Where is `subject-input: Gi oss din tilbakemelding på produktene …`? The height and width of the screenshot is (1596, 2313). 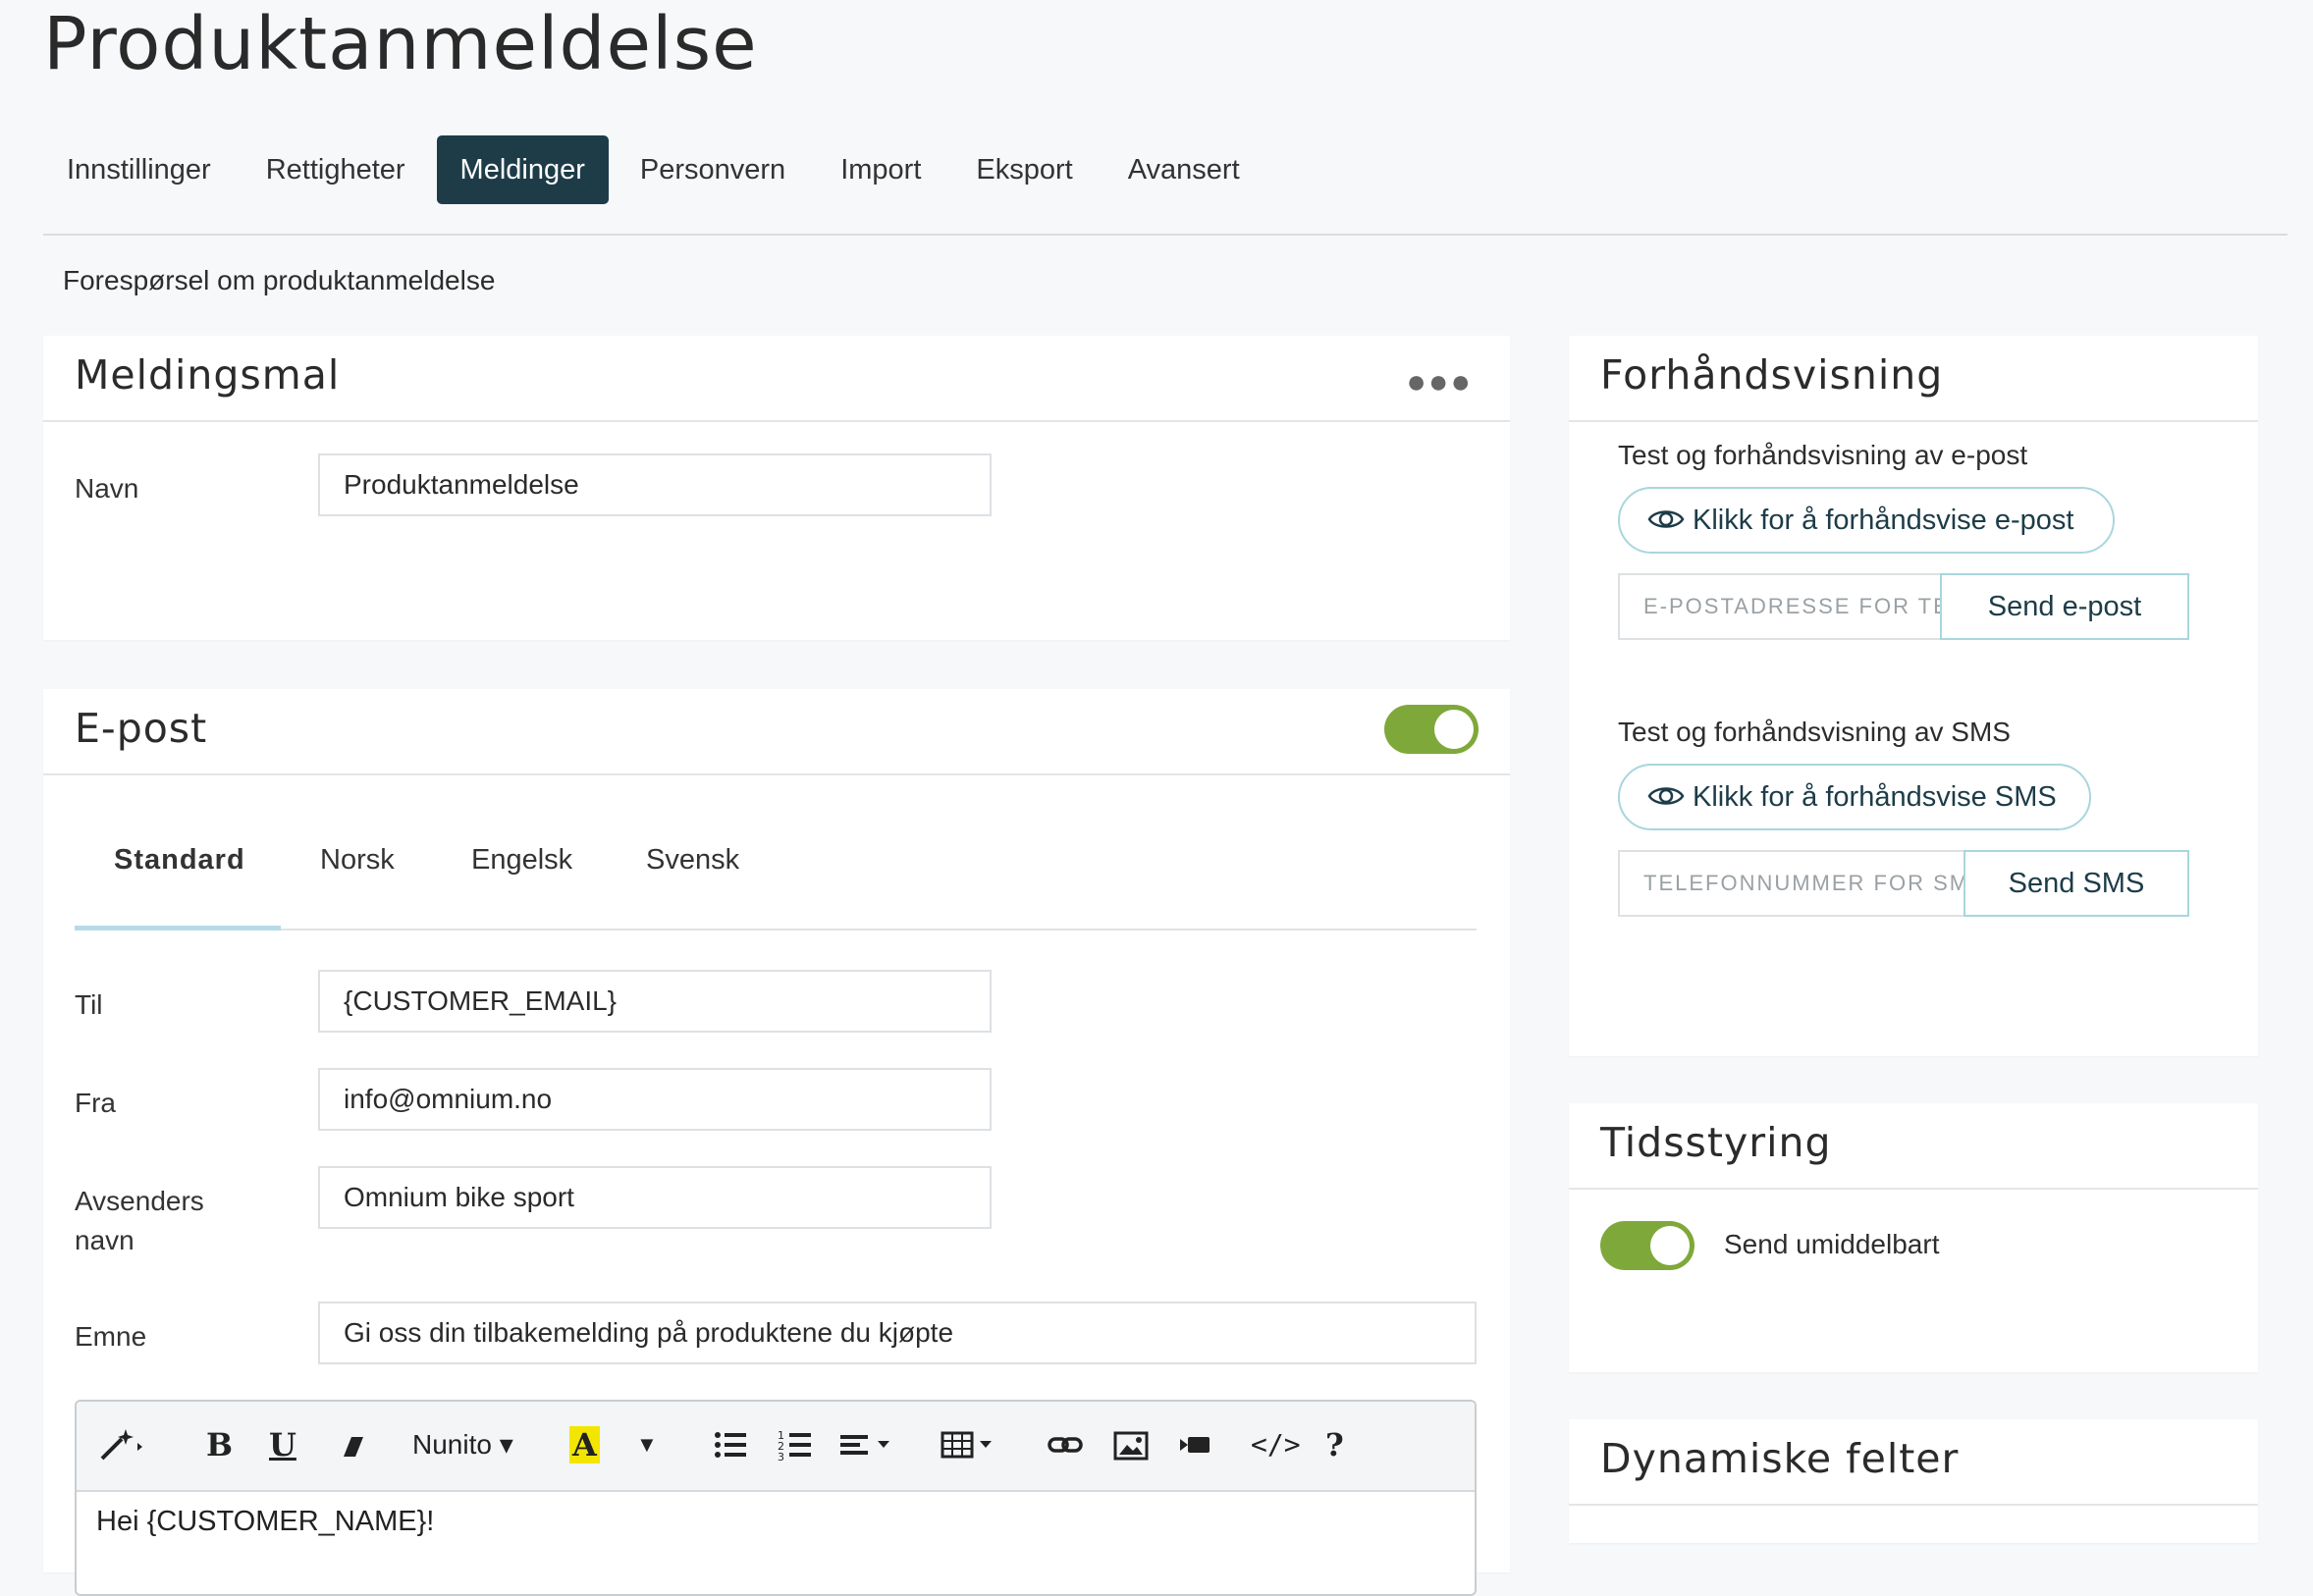 subject-input: Gi oss din tilbakemelding på produktene … is located at coordinates (897, 1333).